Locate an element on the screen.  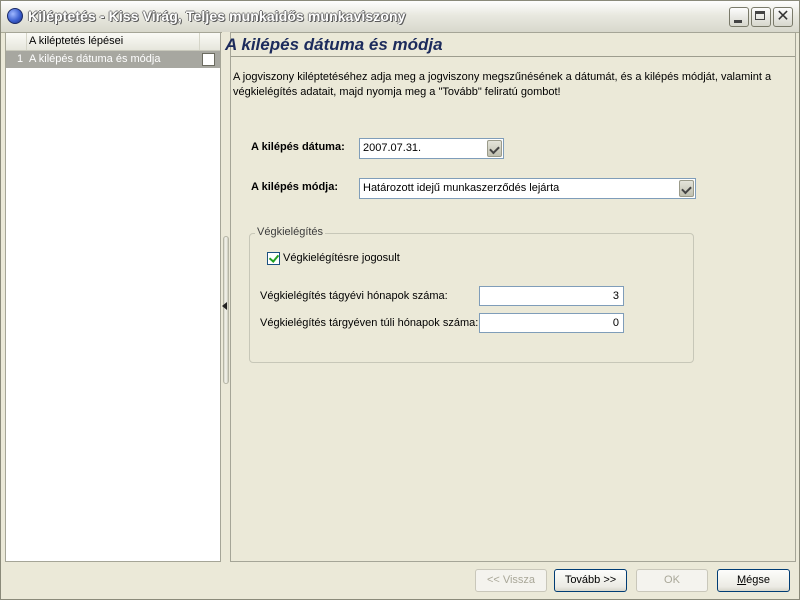
maximize-button is located at coordinates (761, 17).